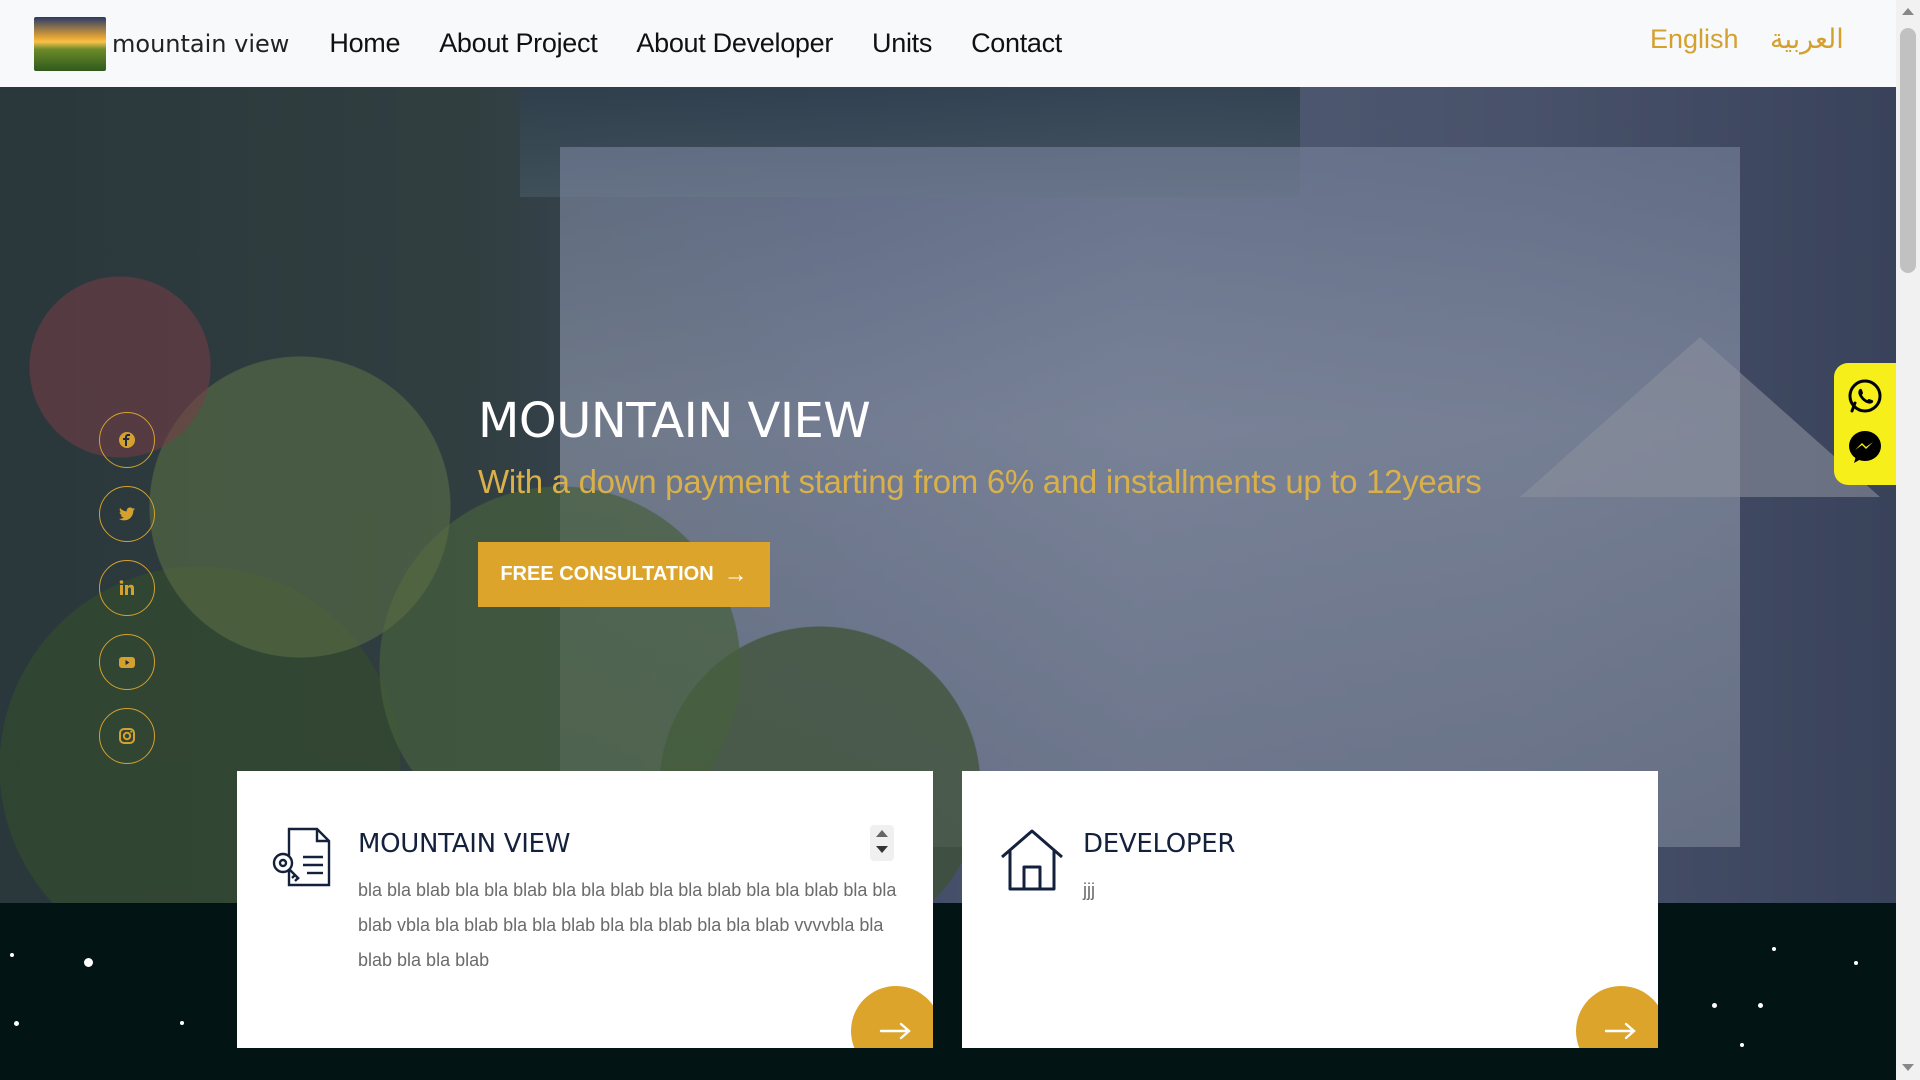 The width and height of the screenshot is (1920, 1080). Describe the element at coordinates (882, 833) in the screenshot. I see `scroll-up-icon` at that location.